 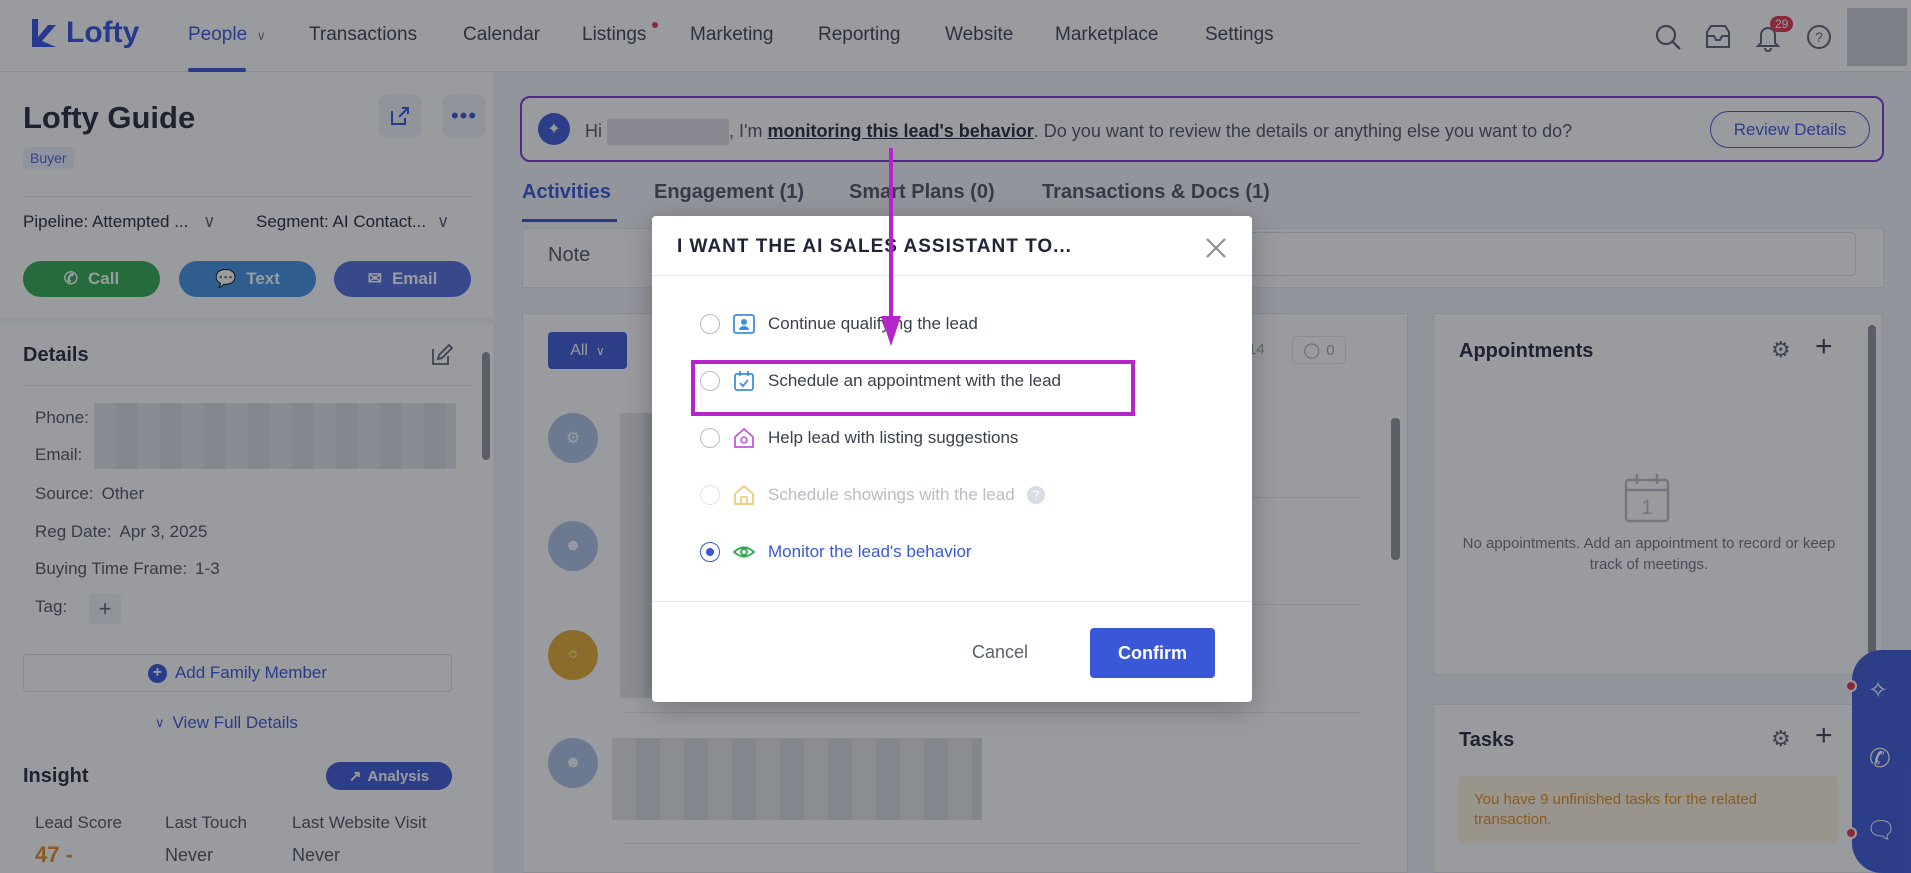 What do you see at coordinates (1152, 653) in the screenshot?
I see `confirm-button: Confirm` at bounding box center [1152, 653].